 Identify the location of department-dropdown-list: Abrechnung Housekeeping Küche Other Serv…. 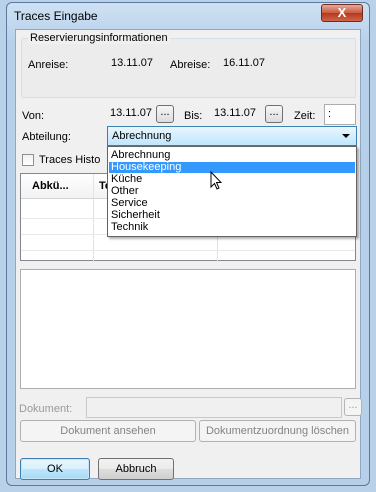
(232, 191).